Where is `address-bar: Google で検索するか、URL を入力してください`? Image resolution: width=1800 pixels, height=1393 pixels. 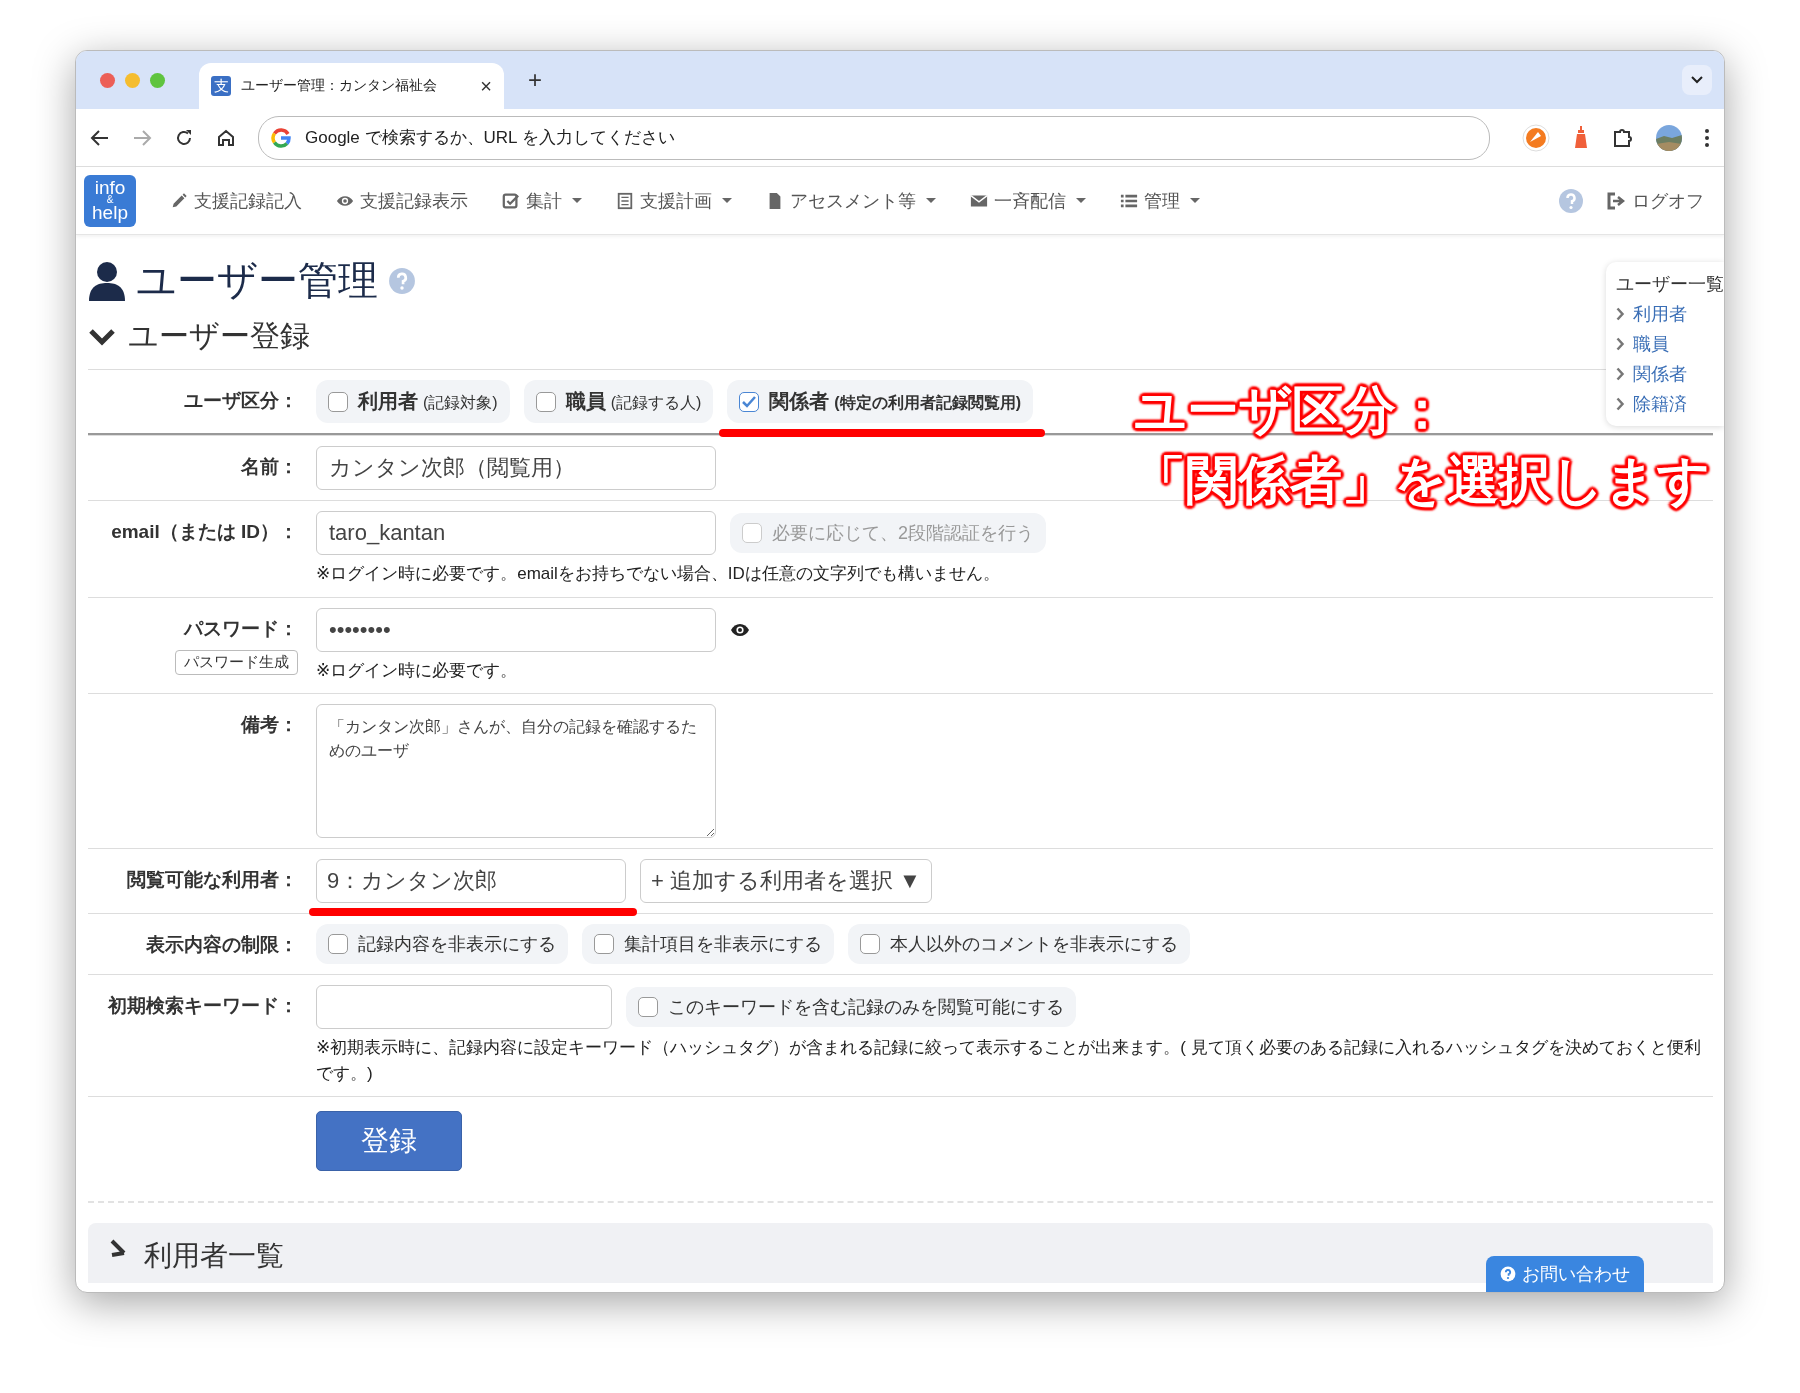 address-bar: Google で検索するか、URL を入力してください is located at coordinates (874, 137).